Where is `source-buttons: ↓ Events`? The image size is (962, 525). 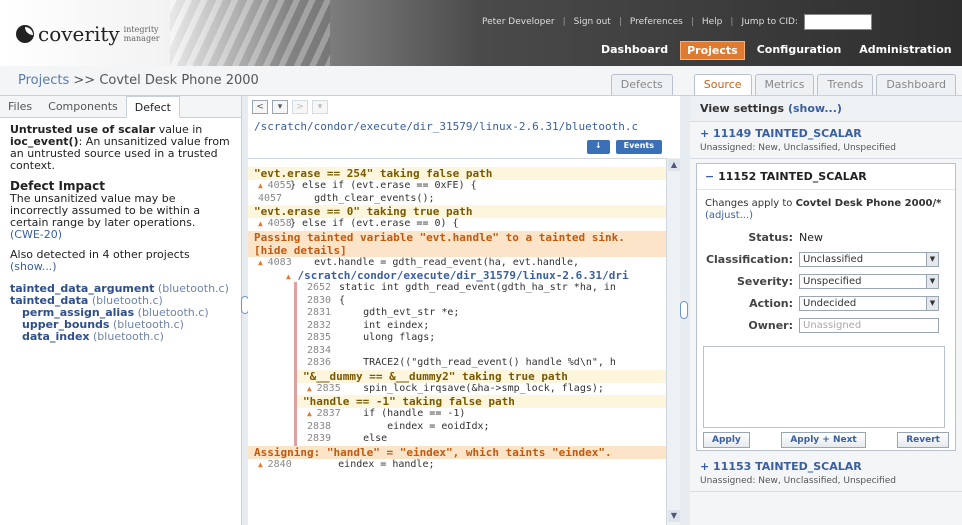 source-buttons: ↓ Events is located at coordinates (624, 147).